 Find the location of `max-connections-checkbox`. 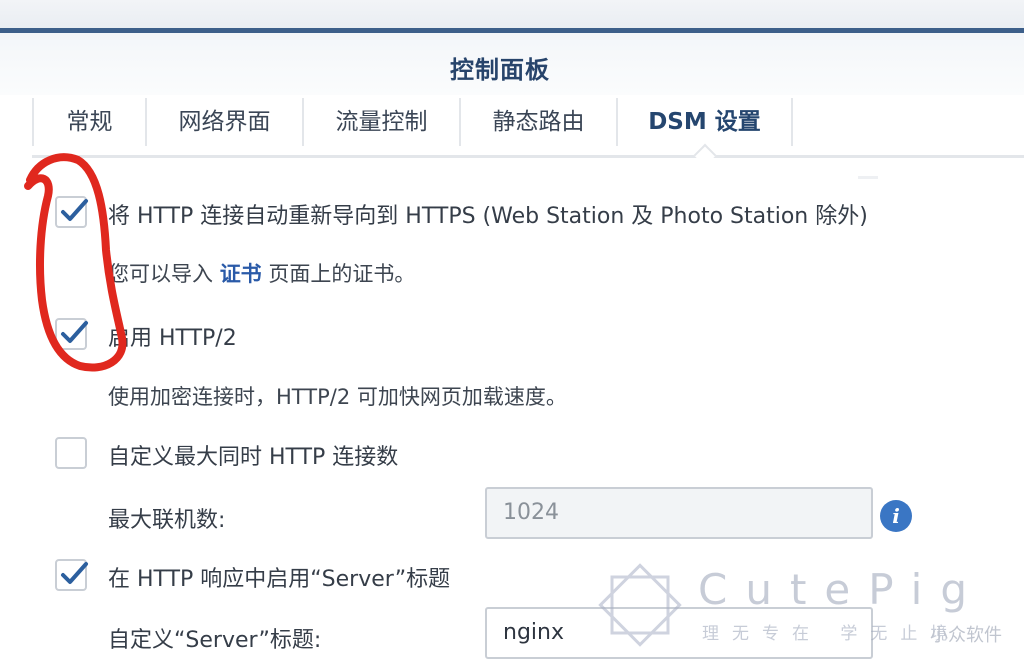

max-connections-checkbox is located at coordinates (71, 453).